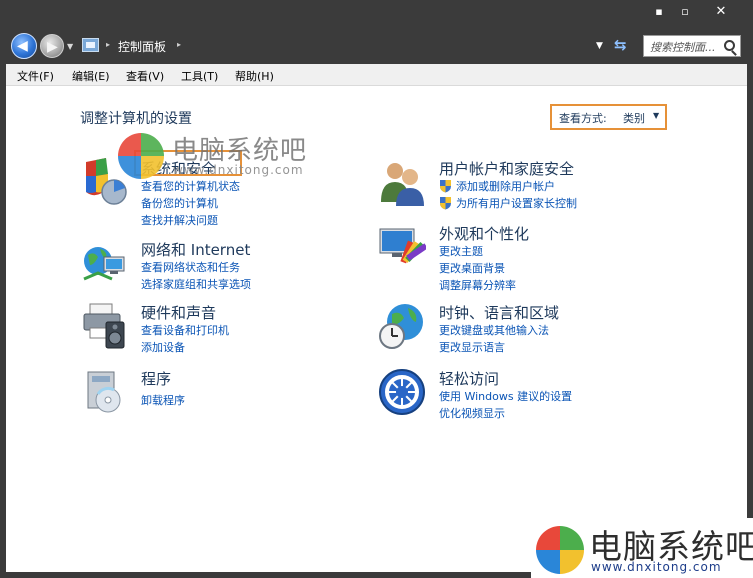 Image resolution: width=753 pixels, height=578 pixels. Describe the element at coordinates (656, 115) in the screenshot. I see `chevron-down-icon: ▼` at that location.